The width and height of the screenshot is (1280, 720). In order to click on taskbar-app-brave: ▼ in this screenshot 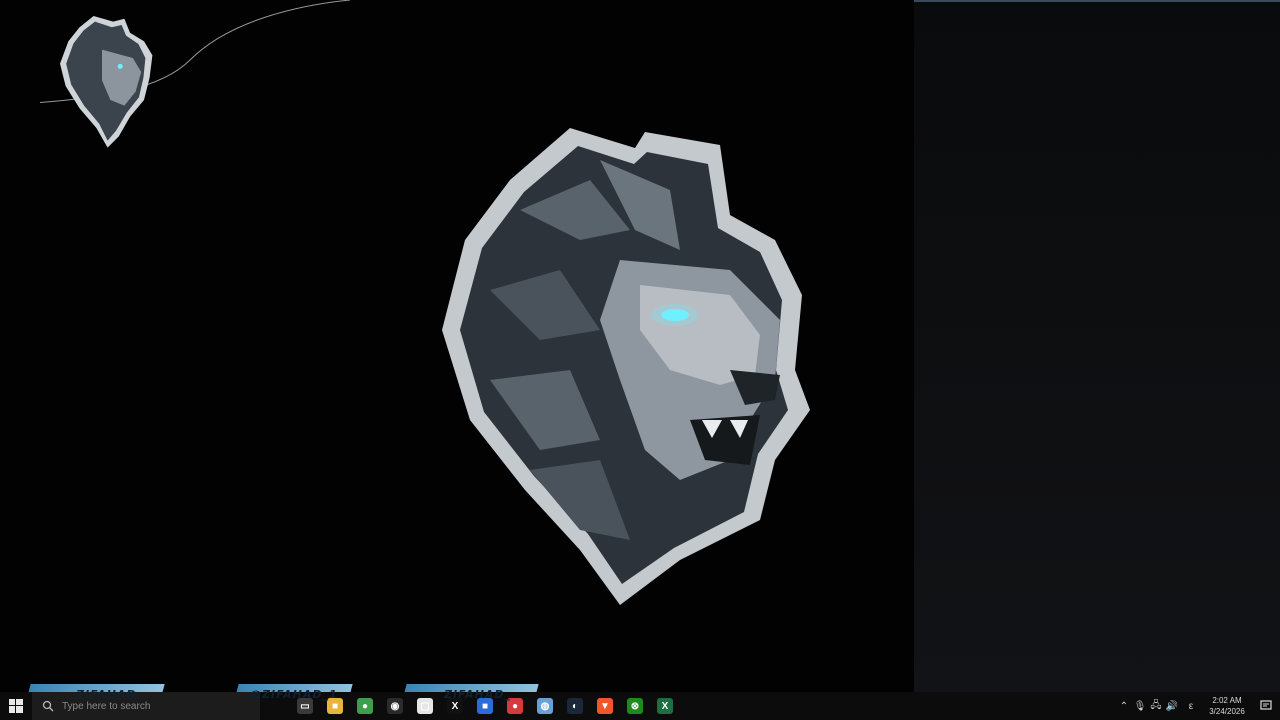, I will do `click(605, 706)`.